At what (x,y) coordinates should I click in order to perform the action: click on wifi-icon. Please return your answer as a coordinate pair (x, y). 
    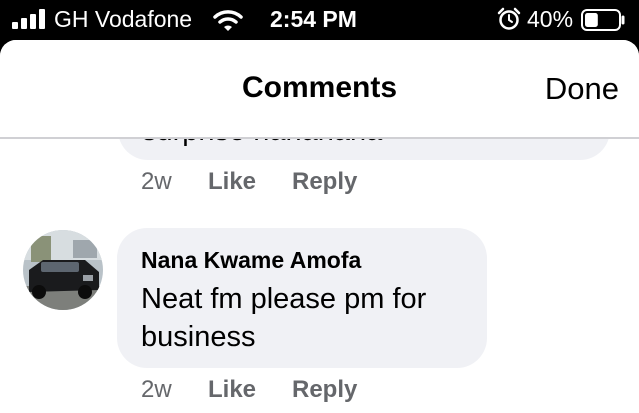
    Looking at the image, I should click on (228, 20).